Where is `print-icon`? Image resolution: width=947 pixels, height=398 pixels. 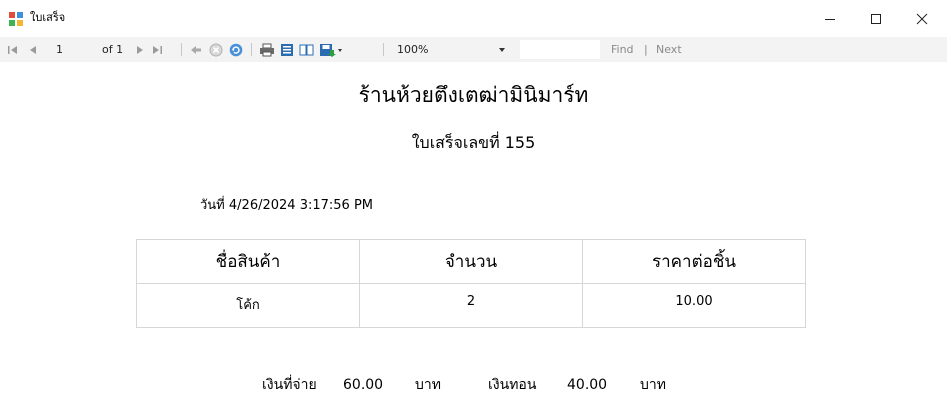
print-icon is located at coordinates (267, 49).